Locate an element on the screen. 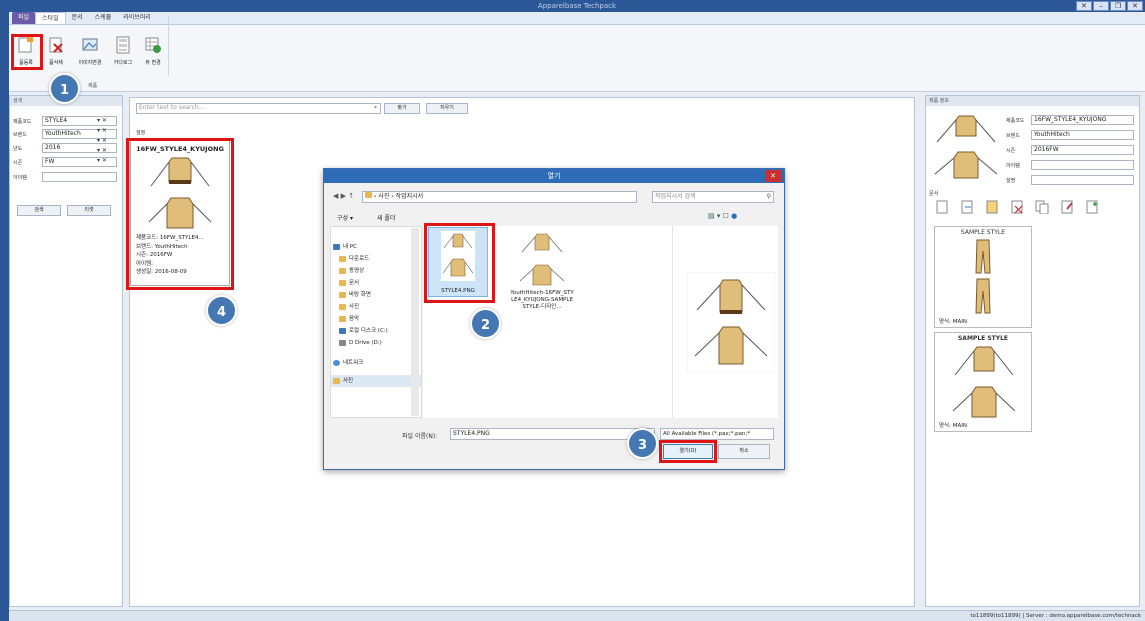 The width and height of the screenshot is (1145, 621). tab-schedule: 스케쥴 is located at coordinates (103, 18).